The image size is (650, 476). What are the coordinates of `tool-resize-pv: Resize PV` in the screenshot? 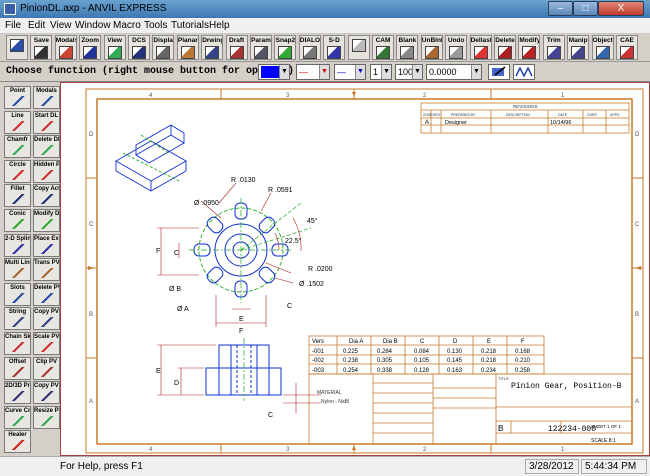 It's located at (46, 417).